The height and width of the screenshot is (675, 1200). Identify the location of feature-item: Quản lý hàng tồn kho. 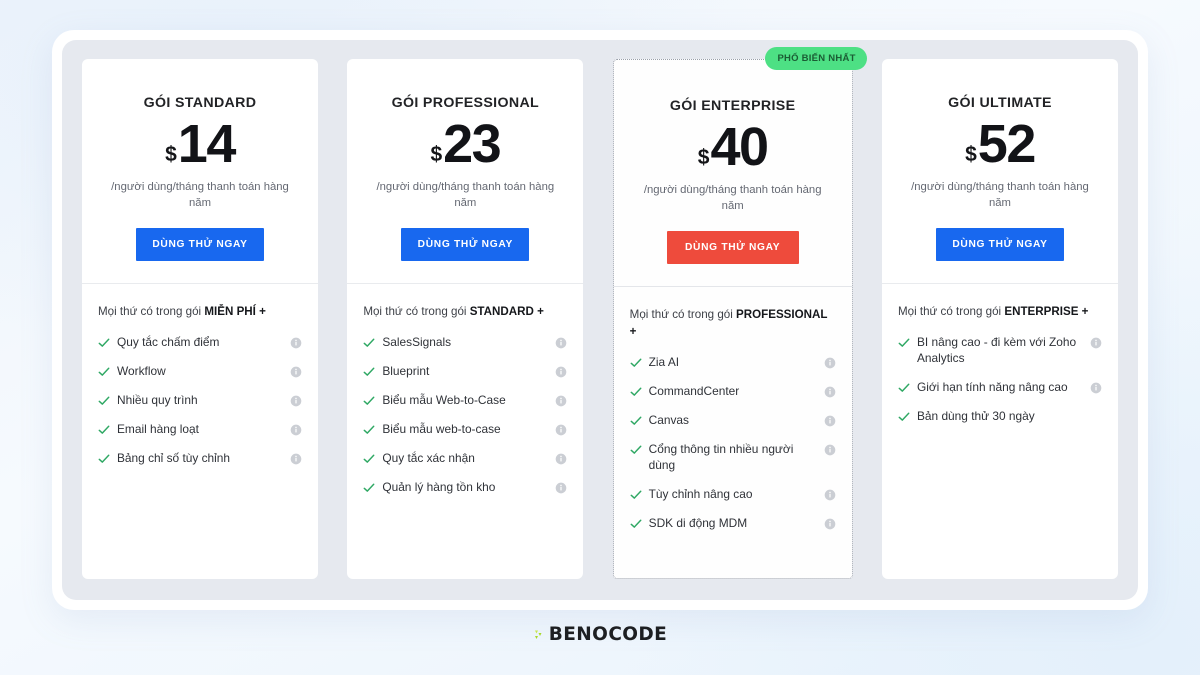
(465, 487).